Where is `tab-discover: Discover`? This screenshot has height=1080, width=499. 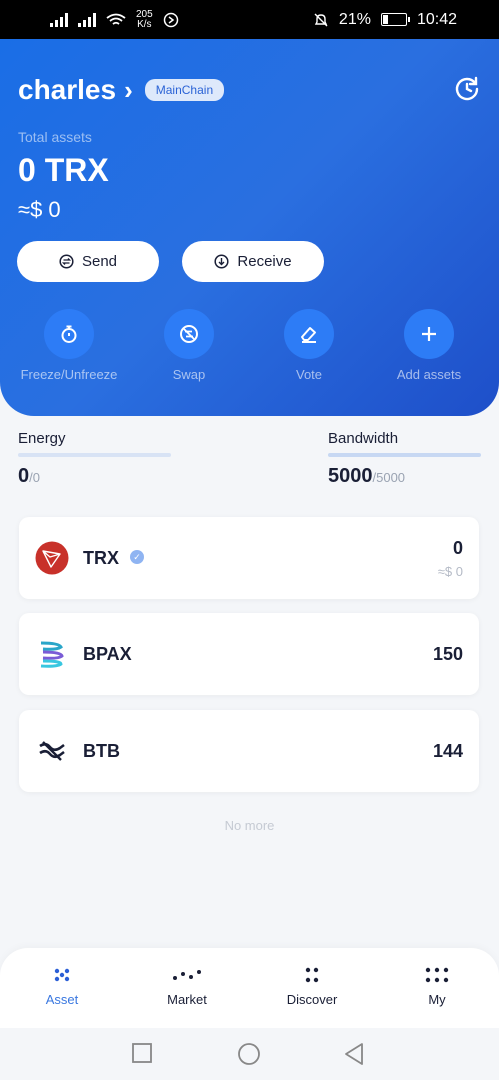
tab-discover: Discover is located at coordinates (312, 986).